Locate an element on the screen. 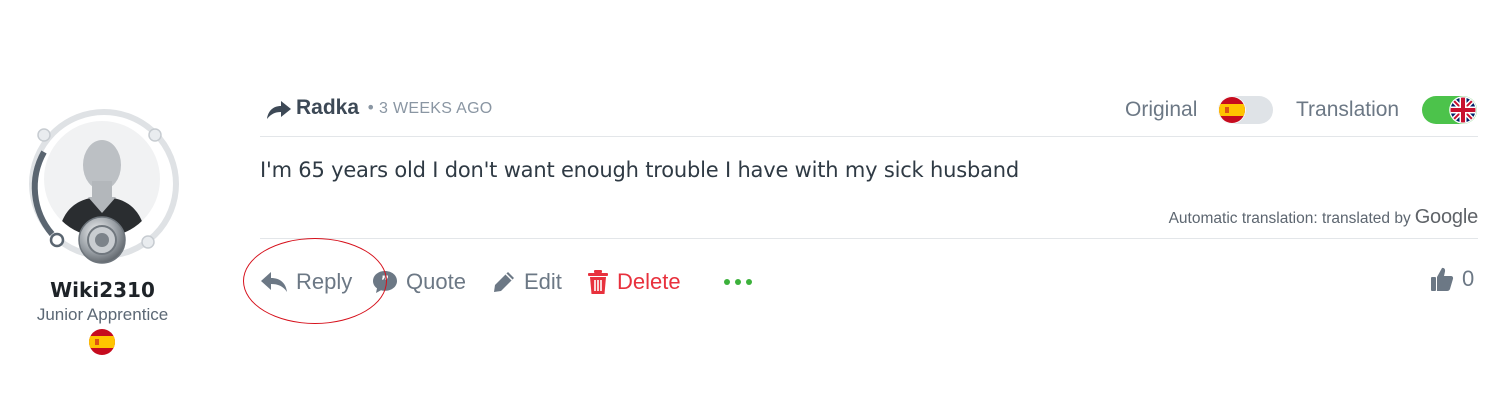  trash-icon is located at coordinates (598, 282).